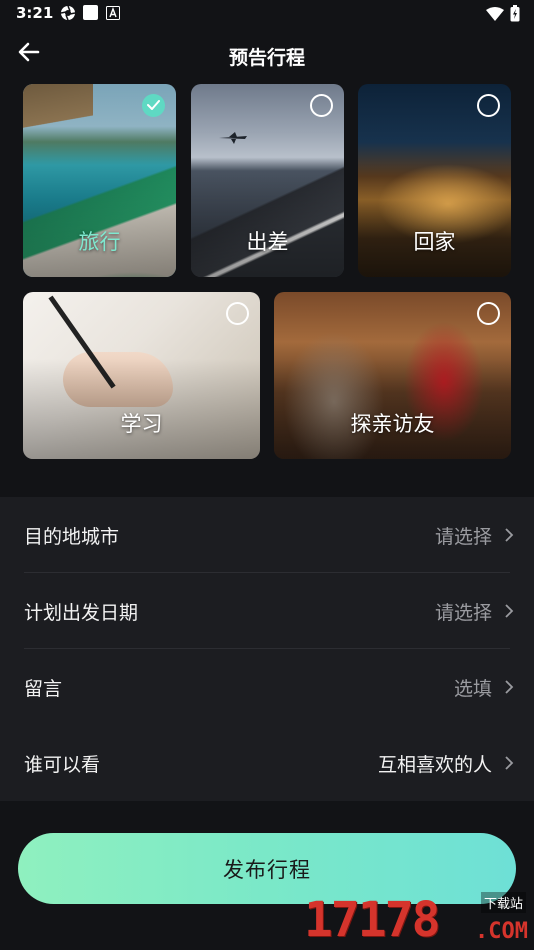  I want to click on trip-card-travel: 旅行, so click(99, 180).